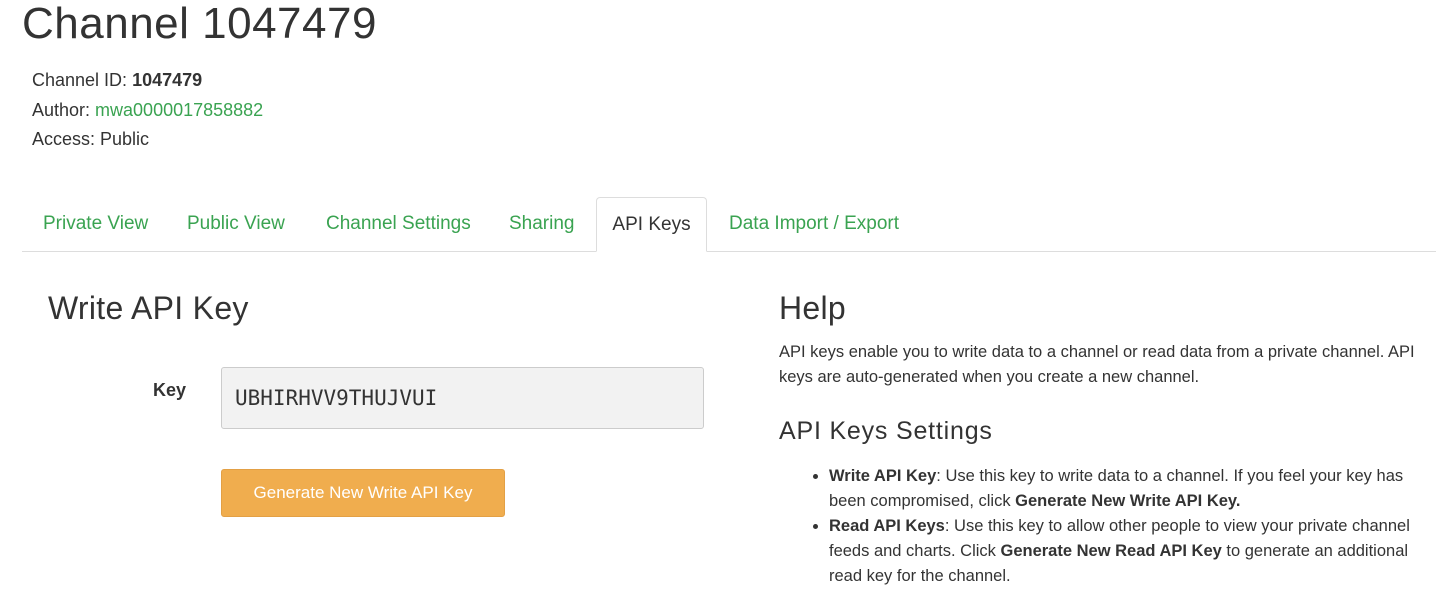  I want to click on author-link: mwa0000017858882, so click(179, 110).